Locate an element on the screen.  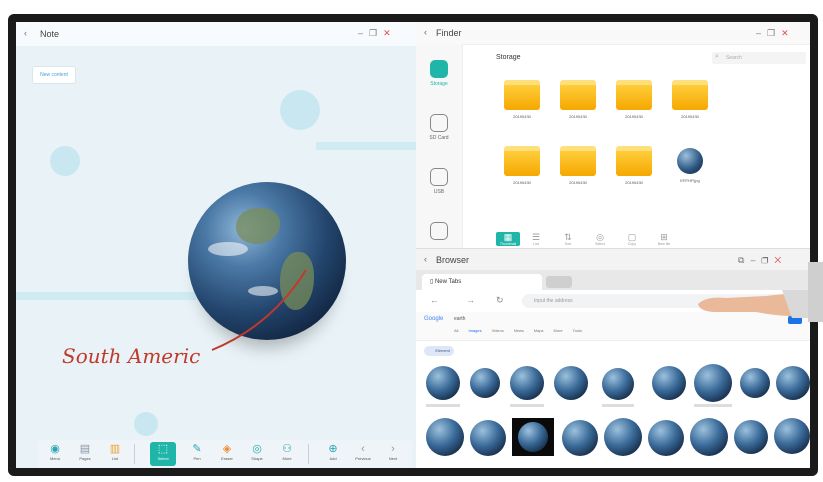
tool-label: List is located at coordinates (115, 458).